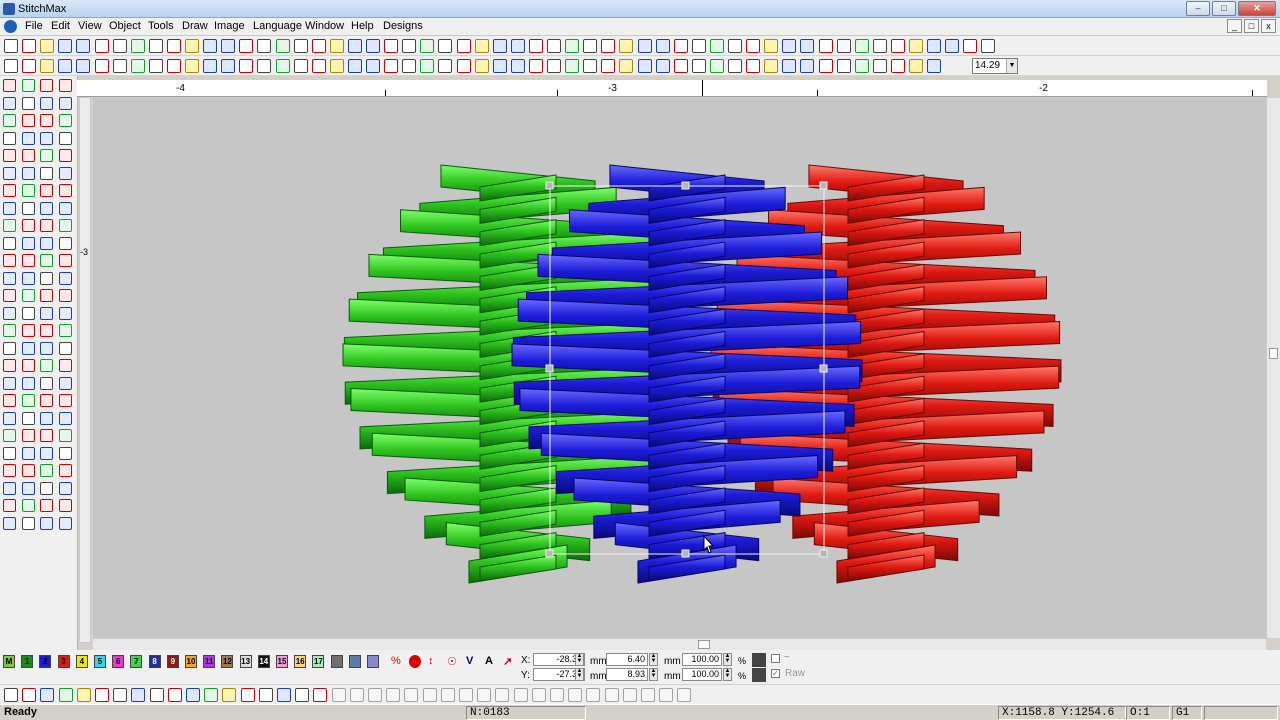 This screenshot has width=1280, height=720. What do you see at coordinates (702, 674) in the screenshot?
I see `scale-y-field: 100.00` at bounding box center [702, 674].